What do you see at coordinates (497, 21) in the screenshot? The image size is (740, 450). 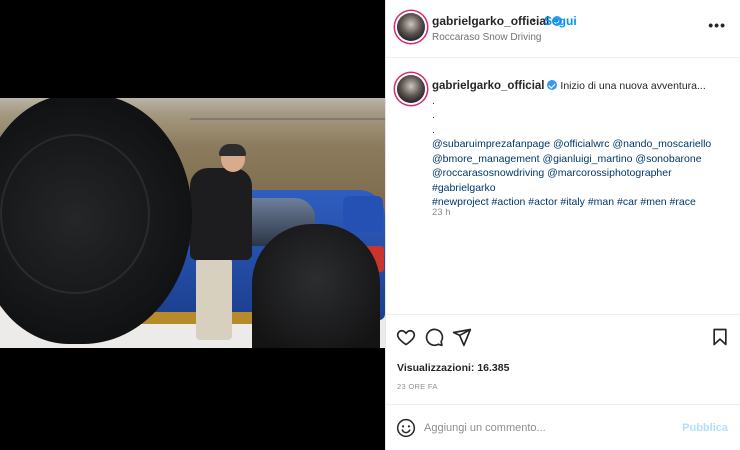 I see `header-username: gabrielgarko_official` at bounding box center [497, 21].